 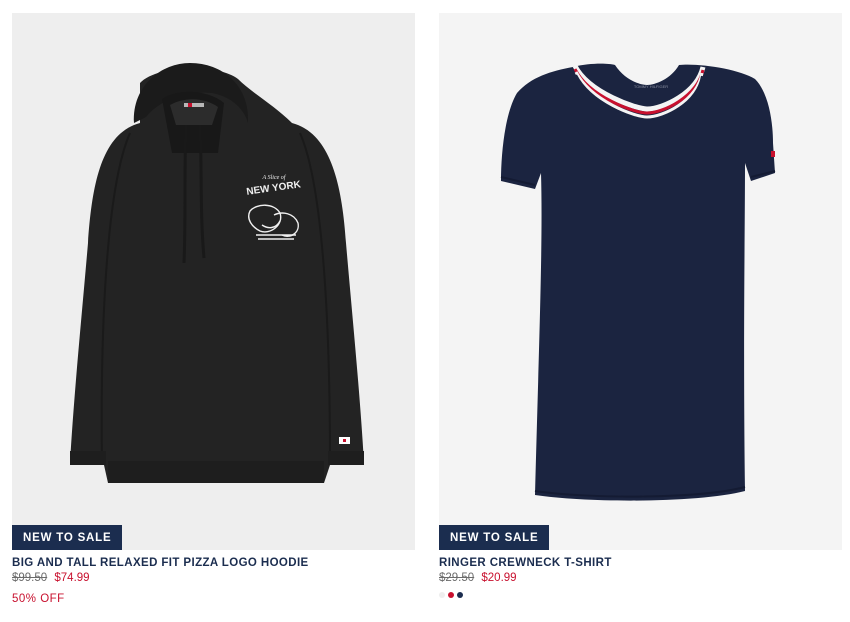 What do you see at coordinates (640, 595) in the screenshot?
I see `color-swatches` at bounding box center [640, 595].